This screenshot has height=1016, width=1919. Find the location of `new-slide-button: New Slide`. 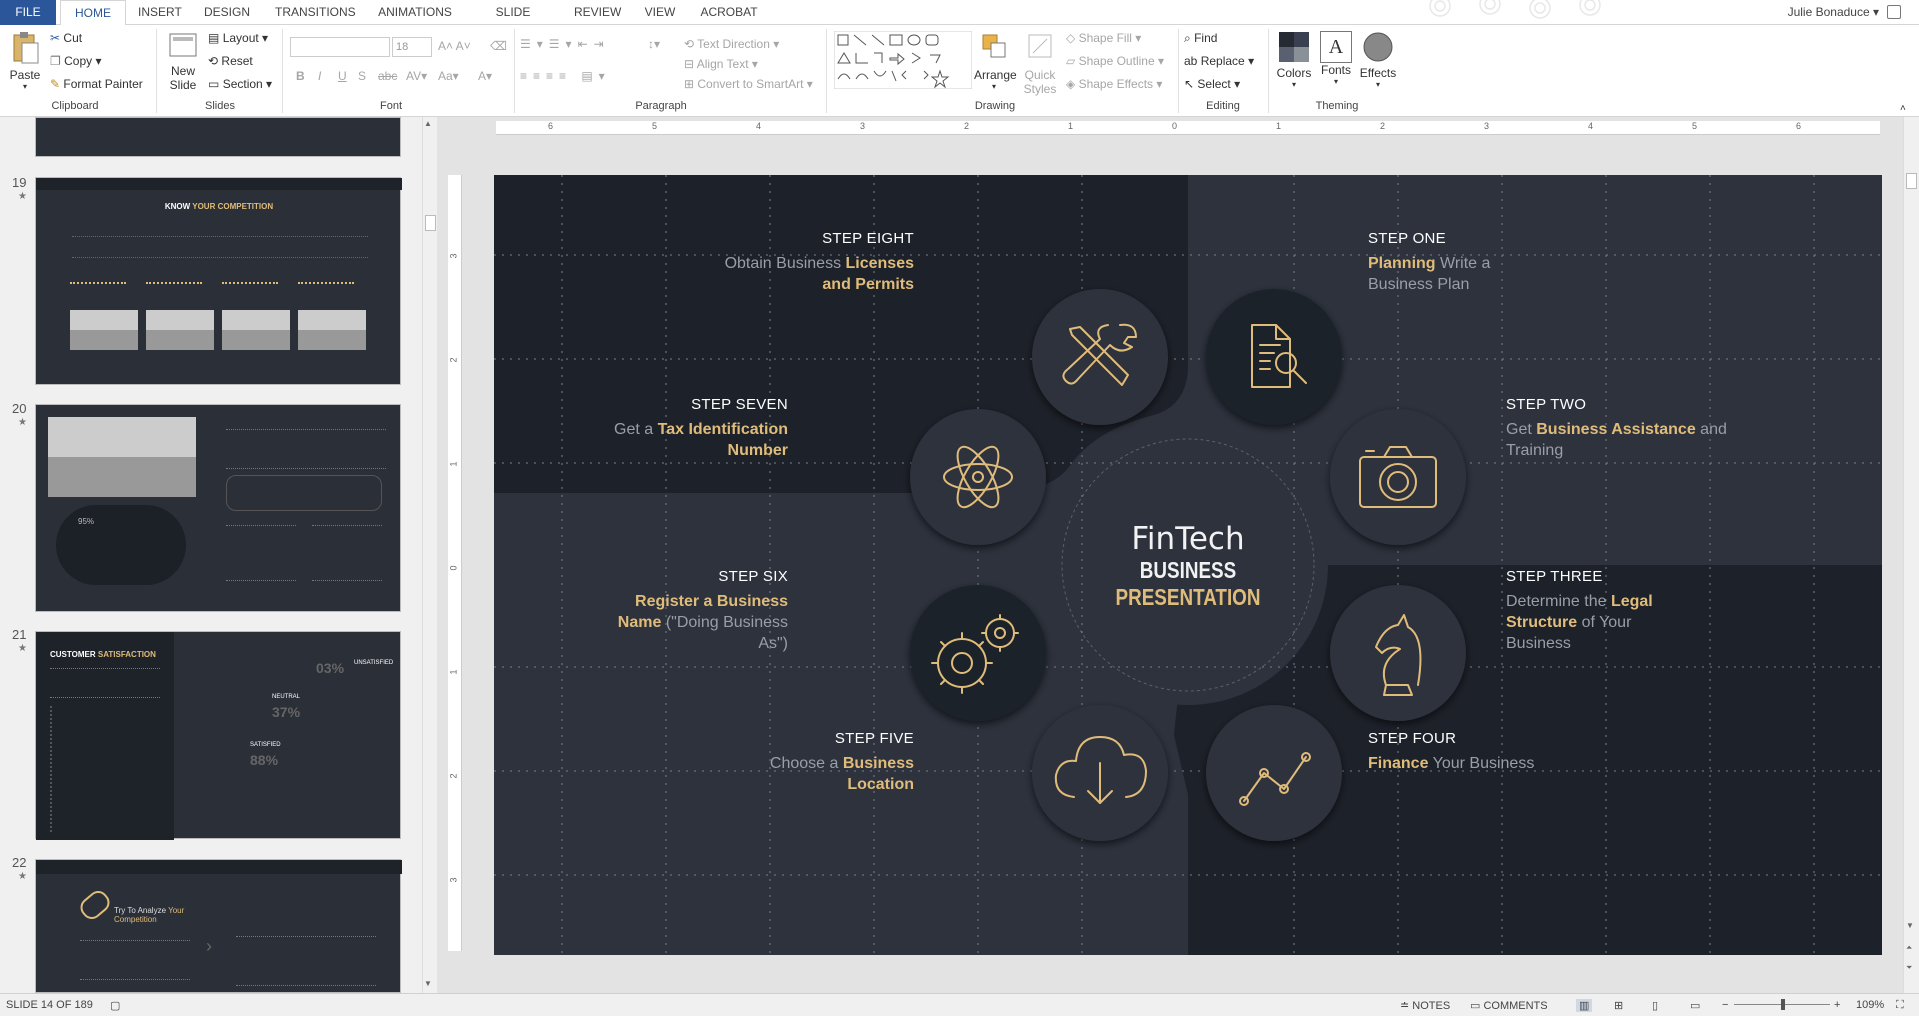

new-slide-button: New Slide is located at coordinates (183, 61).